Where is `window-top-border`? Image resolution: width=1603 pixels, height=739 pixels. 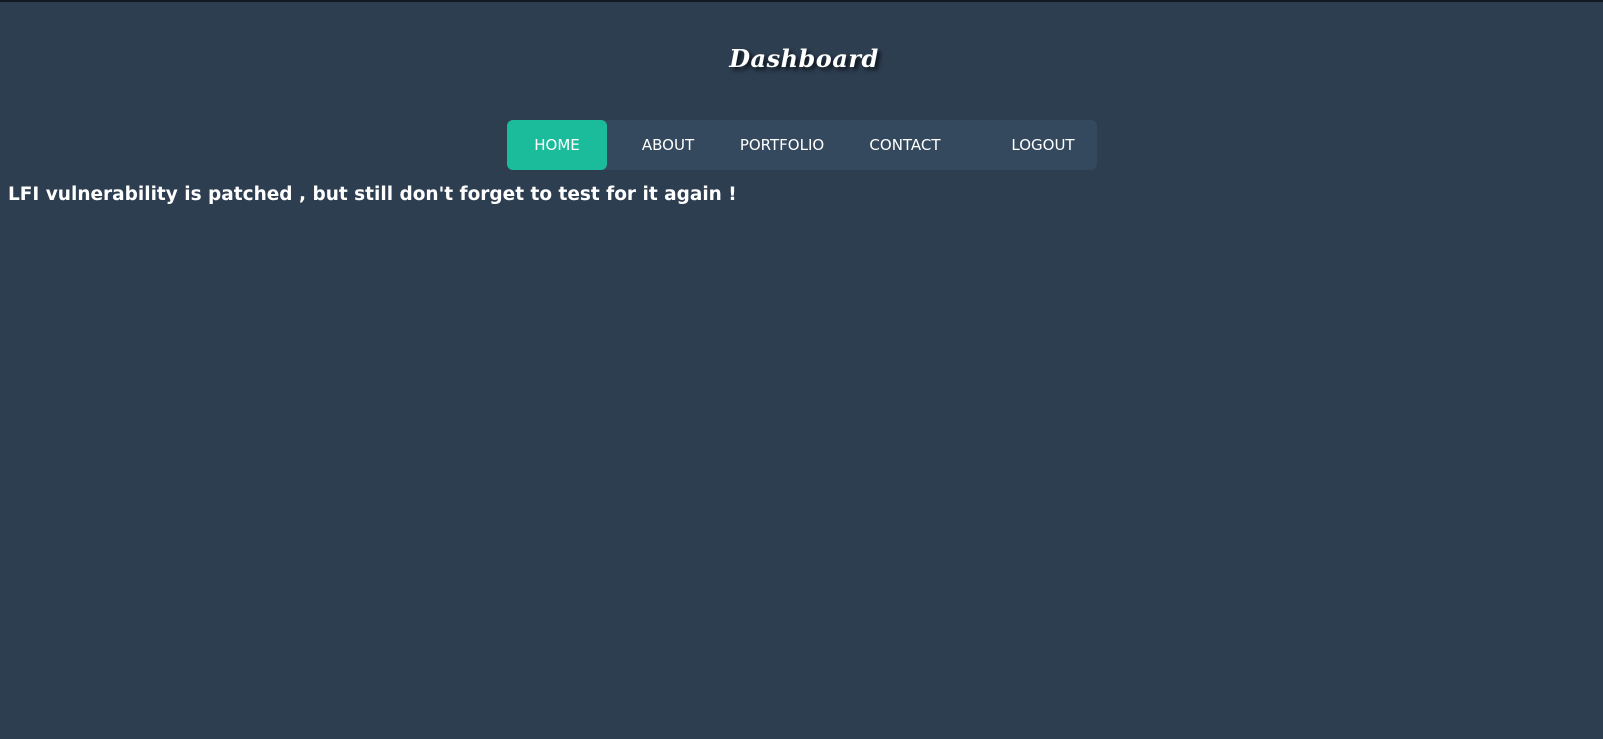 window-top-border is located at coordinates (801, 1).